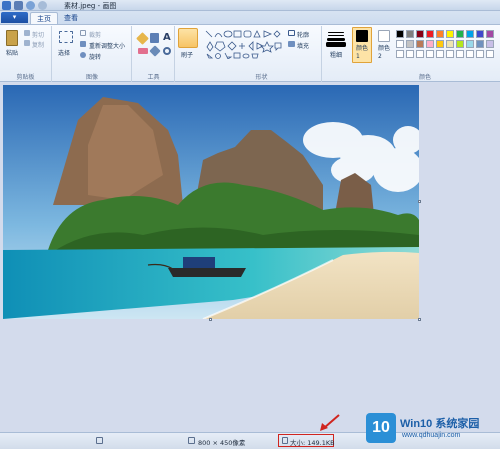 The image size is (500, 449). Describe the element at coordinates (250, 17) in the screenshot. I see `ribbon-tabs: ▾ 主页 查看` at that location.